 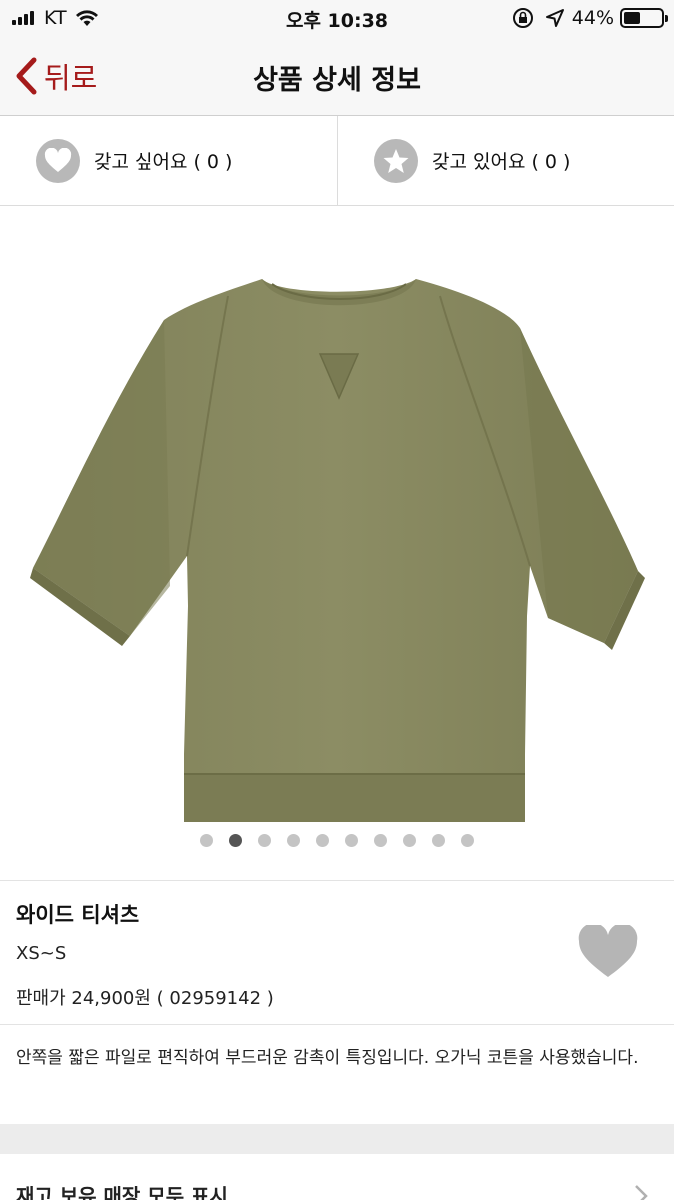 What do you see at coordinates (337, 840) in the screenshot?
I see `image-carousel-dots` at bounding box center [337, 840].